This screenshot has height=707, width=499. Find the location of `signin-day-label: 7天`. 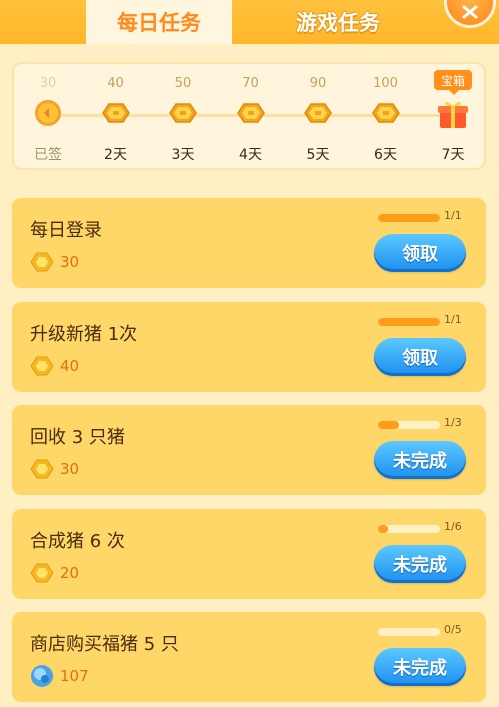

signin-day-label: 7天 is located at coordinates (453, 155).